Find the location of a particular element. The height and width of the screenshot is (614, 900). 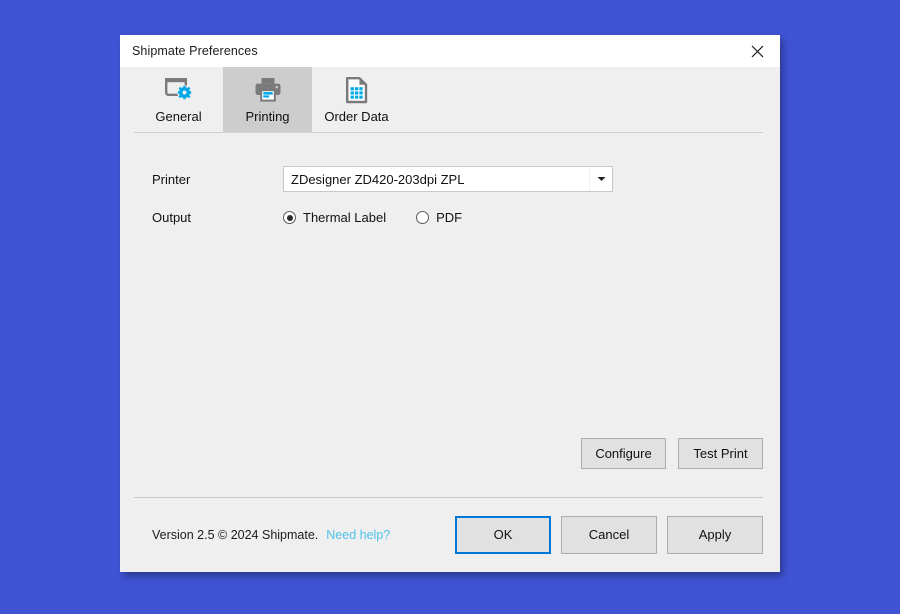

printer-icon is located at coordinates (268, 90).